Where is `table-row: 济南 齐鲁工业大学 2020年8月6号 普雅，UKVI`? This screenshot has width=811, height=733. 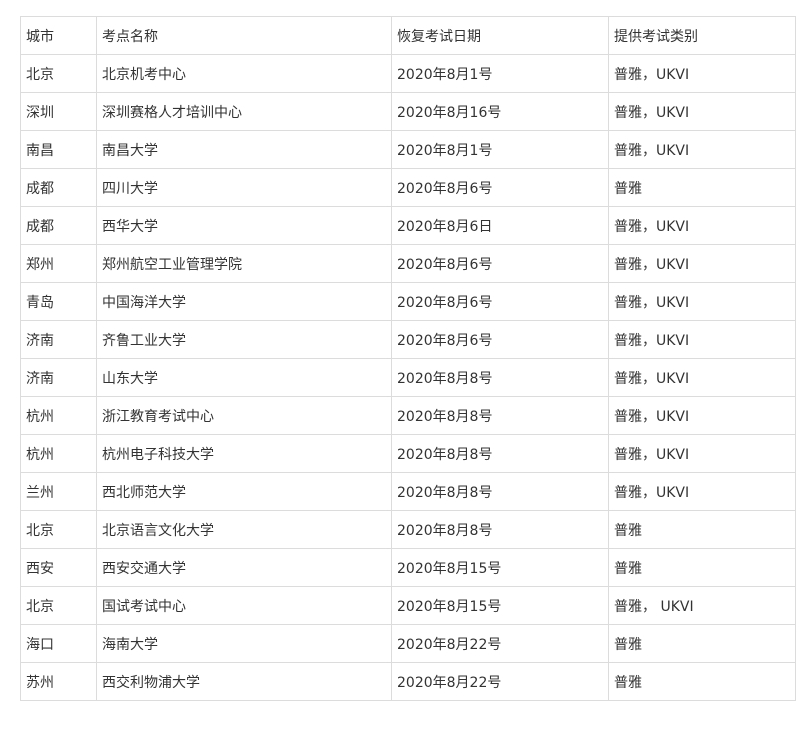
table-row: 济南 齐鲁工业大学 2020年8月6号 普雅，UKVI is located at coordinates (408, 339).